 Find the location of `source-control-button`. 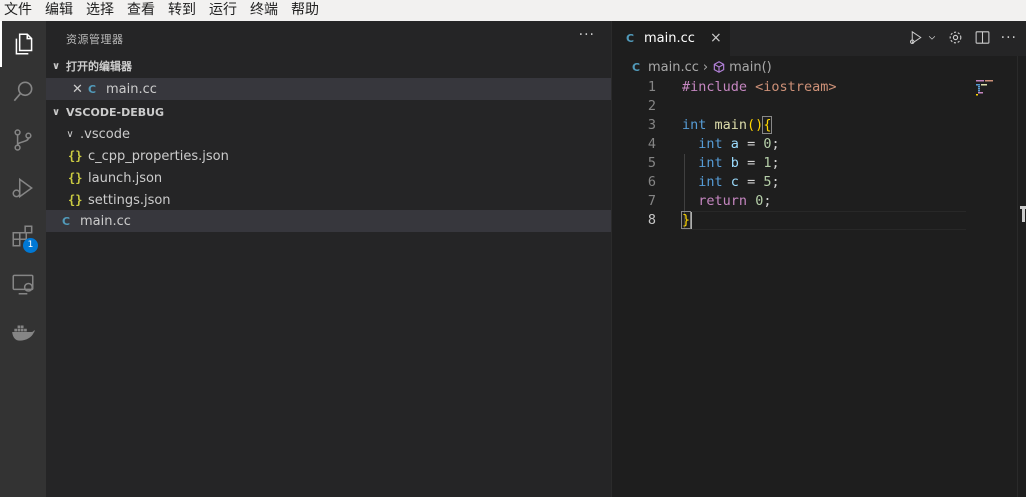

source-control-button is located at coordinates (23, 140).